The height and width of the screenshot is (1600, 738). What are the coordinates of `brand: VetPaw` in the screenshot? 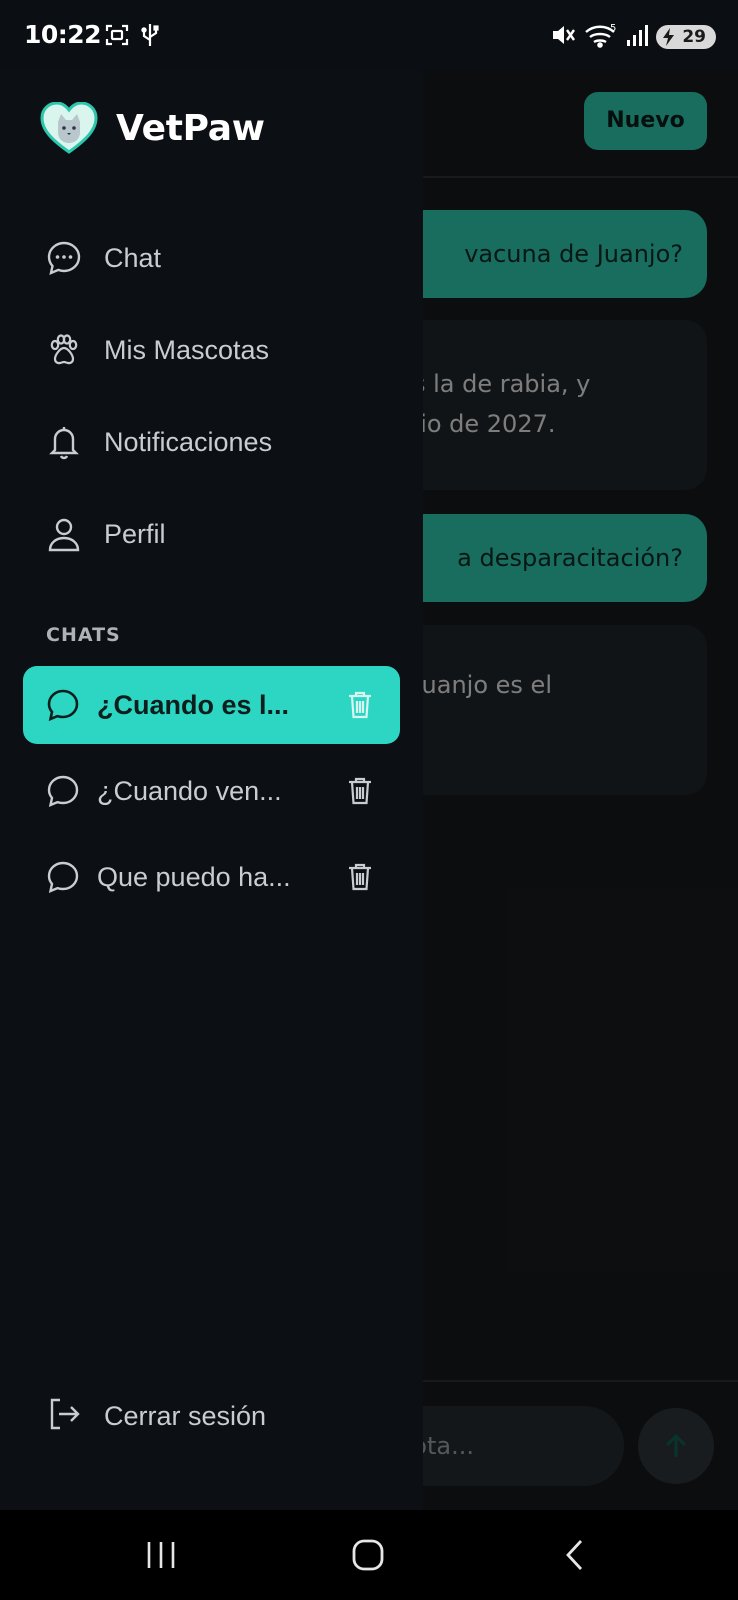 It's located at (152, 128).